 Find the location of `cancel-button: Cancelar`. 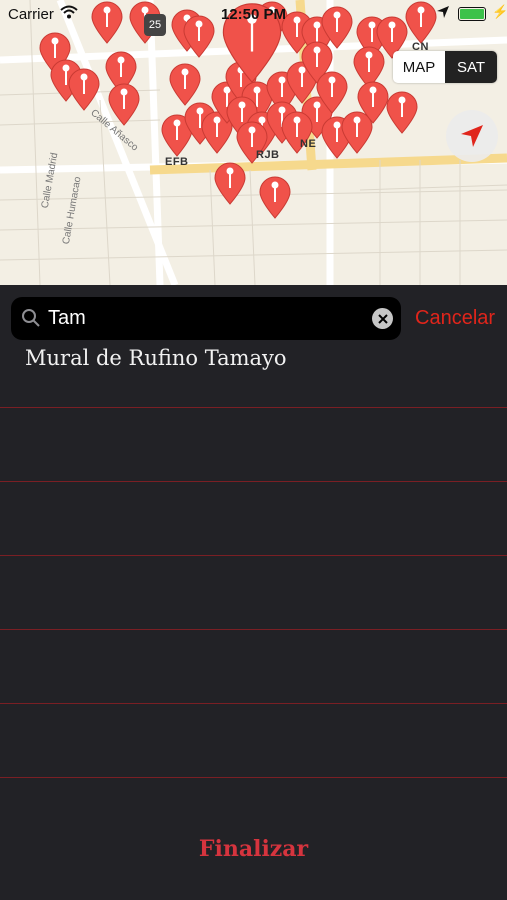

cancel-button: Cancelar is located at coordinates (455, 318).